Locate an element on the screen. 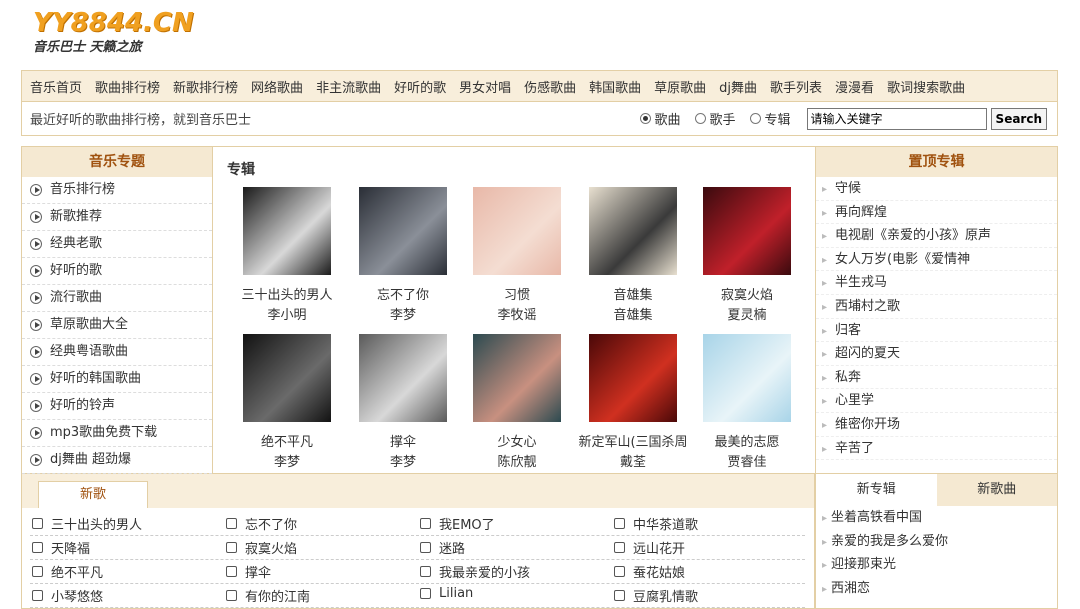  search-type-option: 专辑 is located at coordinates (770, 118).